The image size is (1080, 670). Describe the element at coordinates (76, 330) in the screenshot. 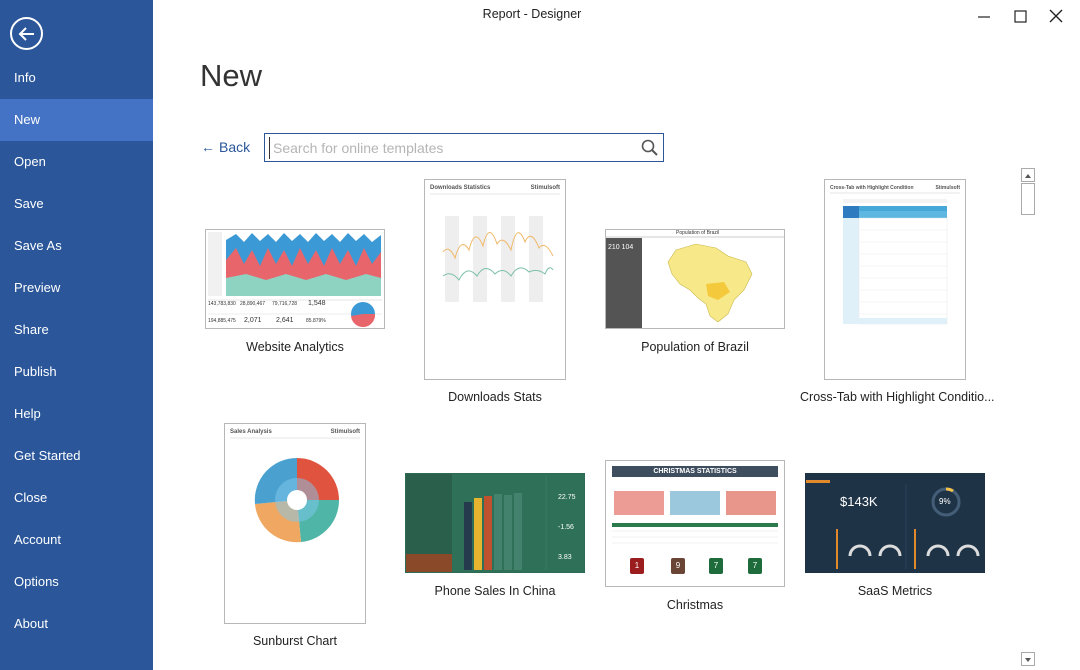

I see `sidebar-item-share: Share` at that location.